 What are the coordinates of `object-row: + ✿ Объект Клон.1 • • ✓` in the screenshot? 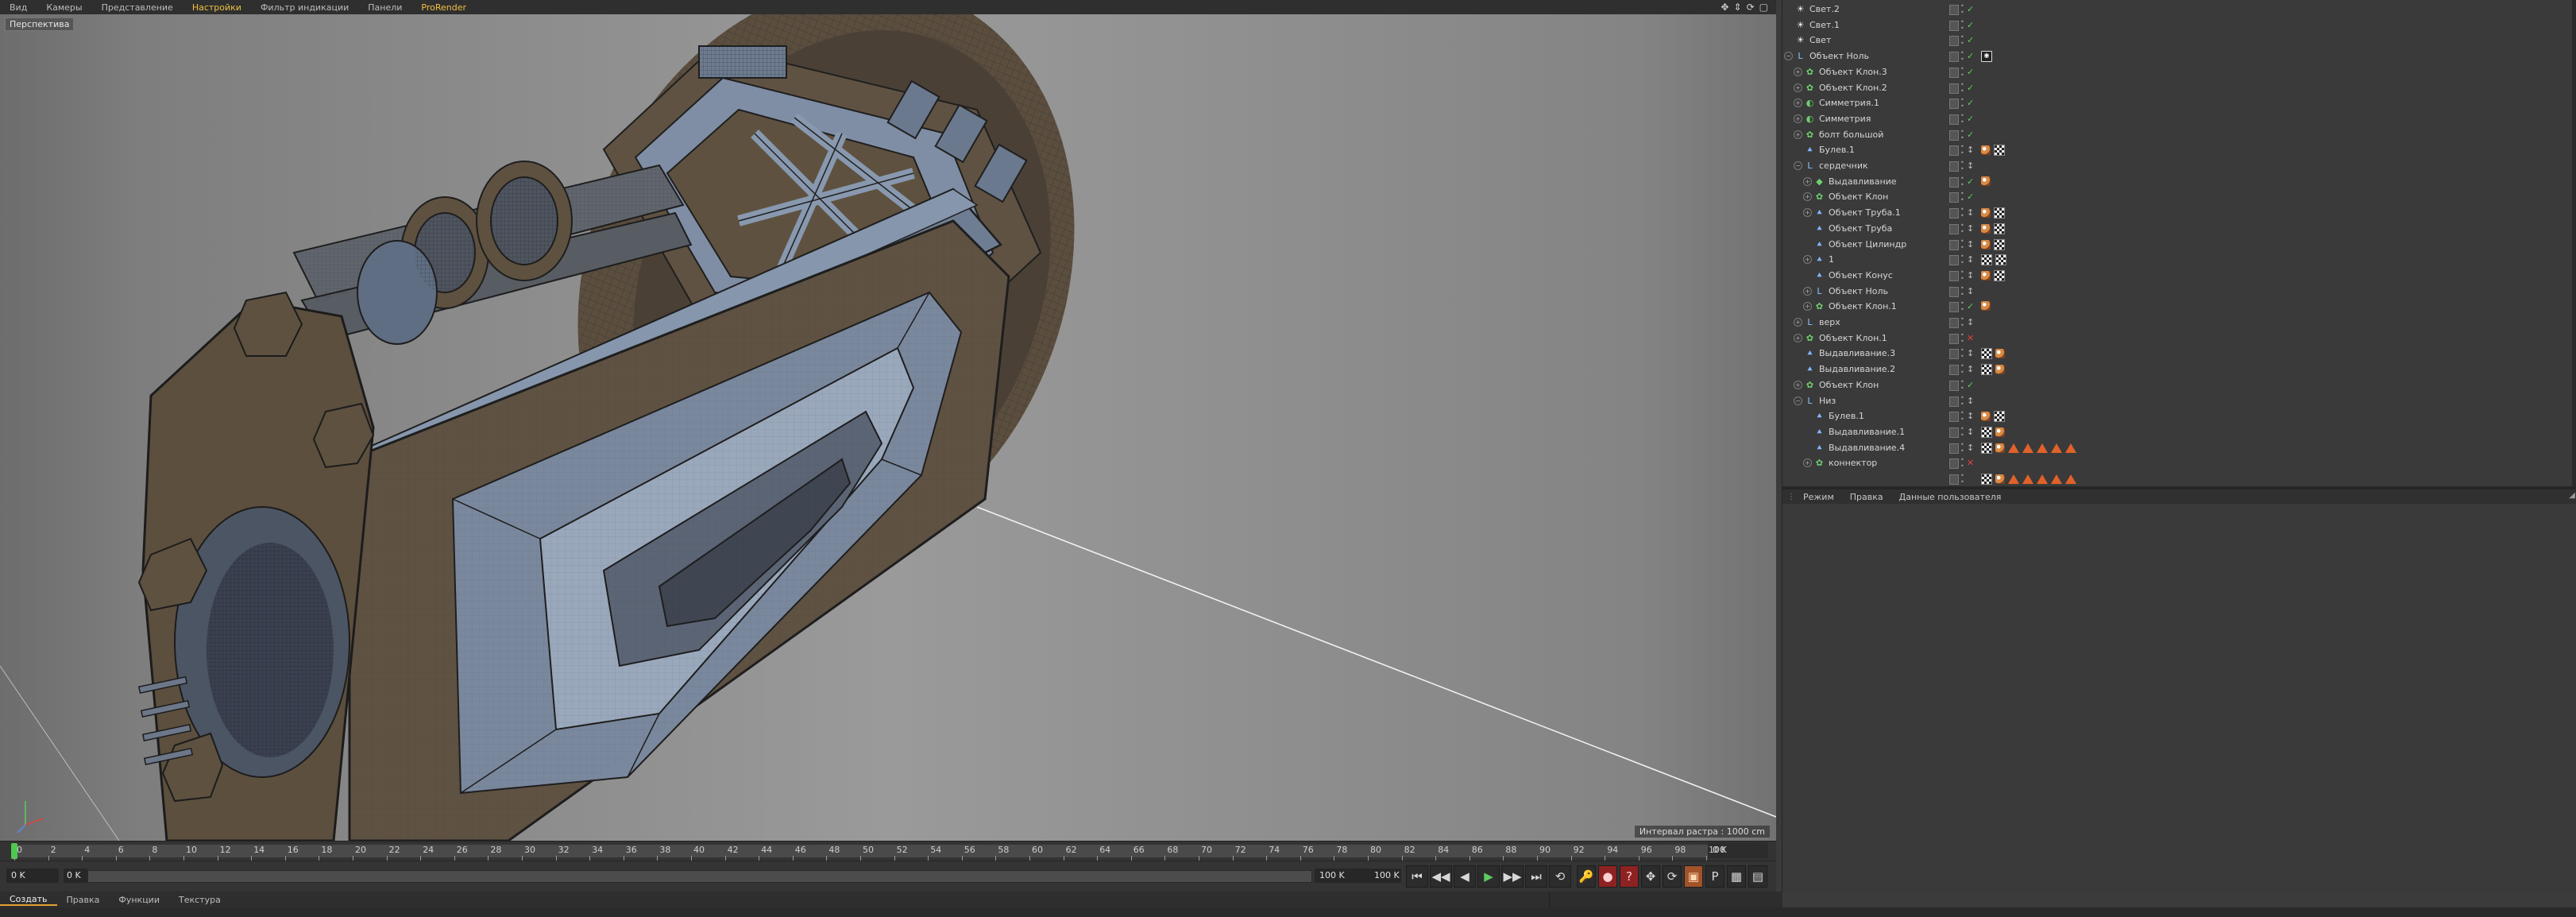 It's located at (2179, 307).